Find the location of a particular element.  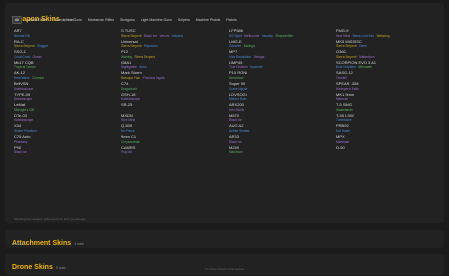

skin-tag: Slugger is located at coordinates (42, 46).